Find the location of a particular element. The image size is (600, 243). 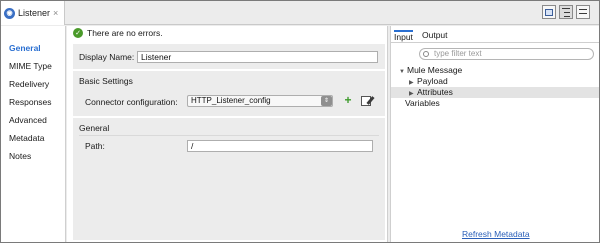

tree-item-variables: Variables is located at coordinates (495, 103).